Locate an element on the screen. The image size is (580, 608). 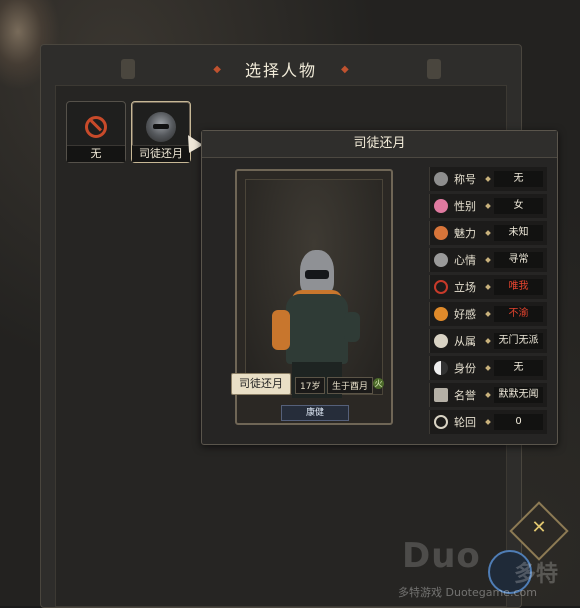
identity-icon is located at coordinates (441, 368).